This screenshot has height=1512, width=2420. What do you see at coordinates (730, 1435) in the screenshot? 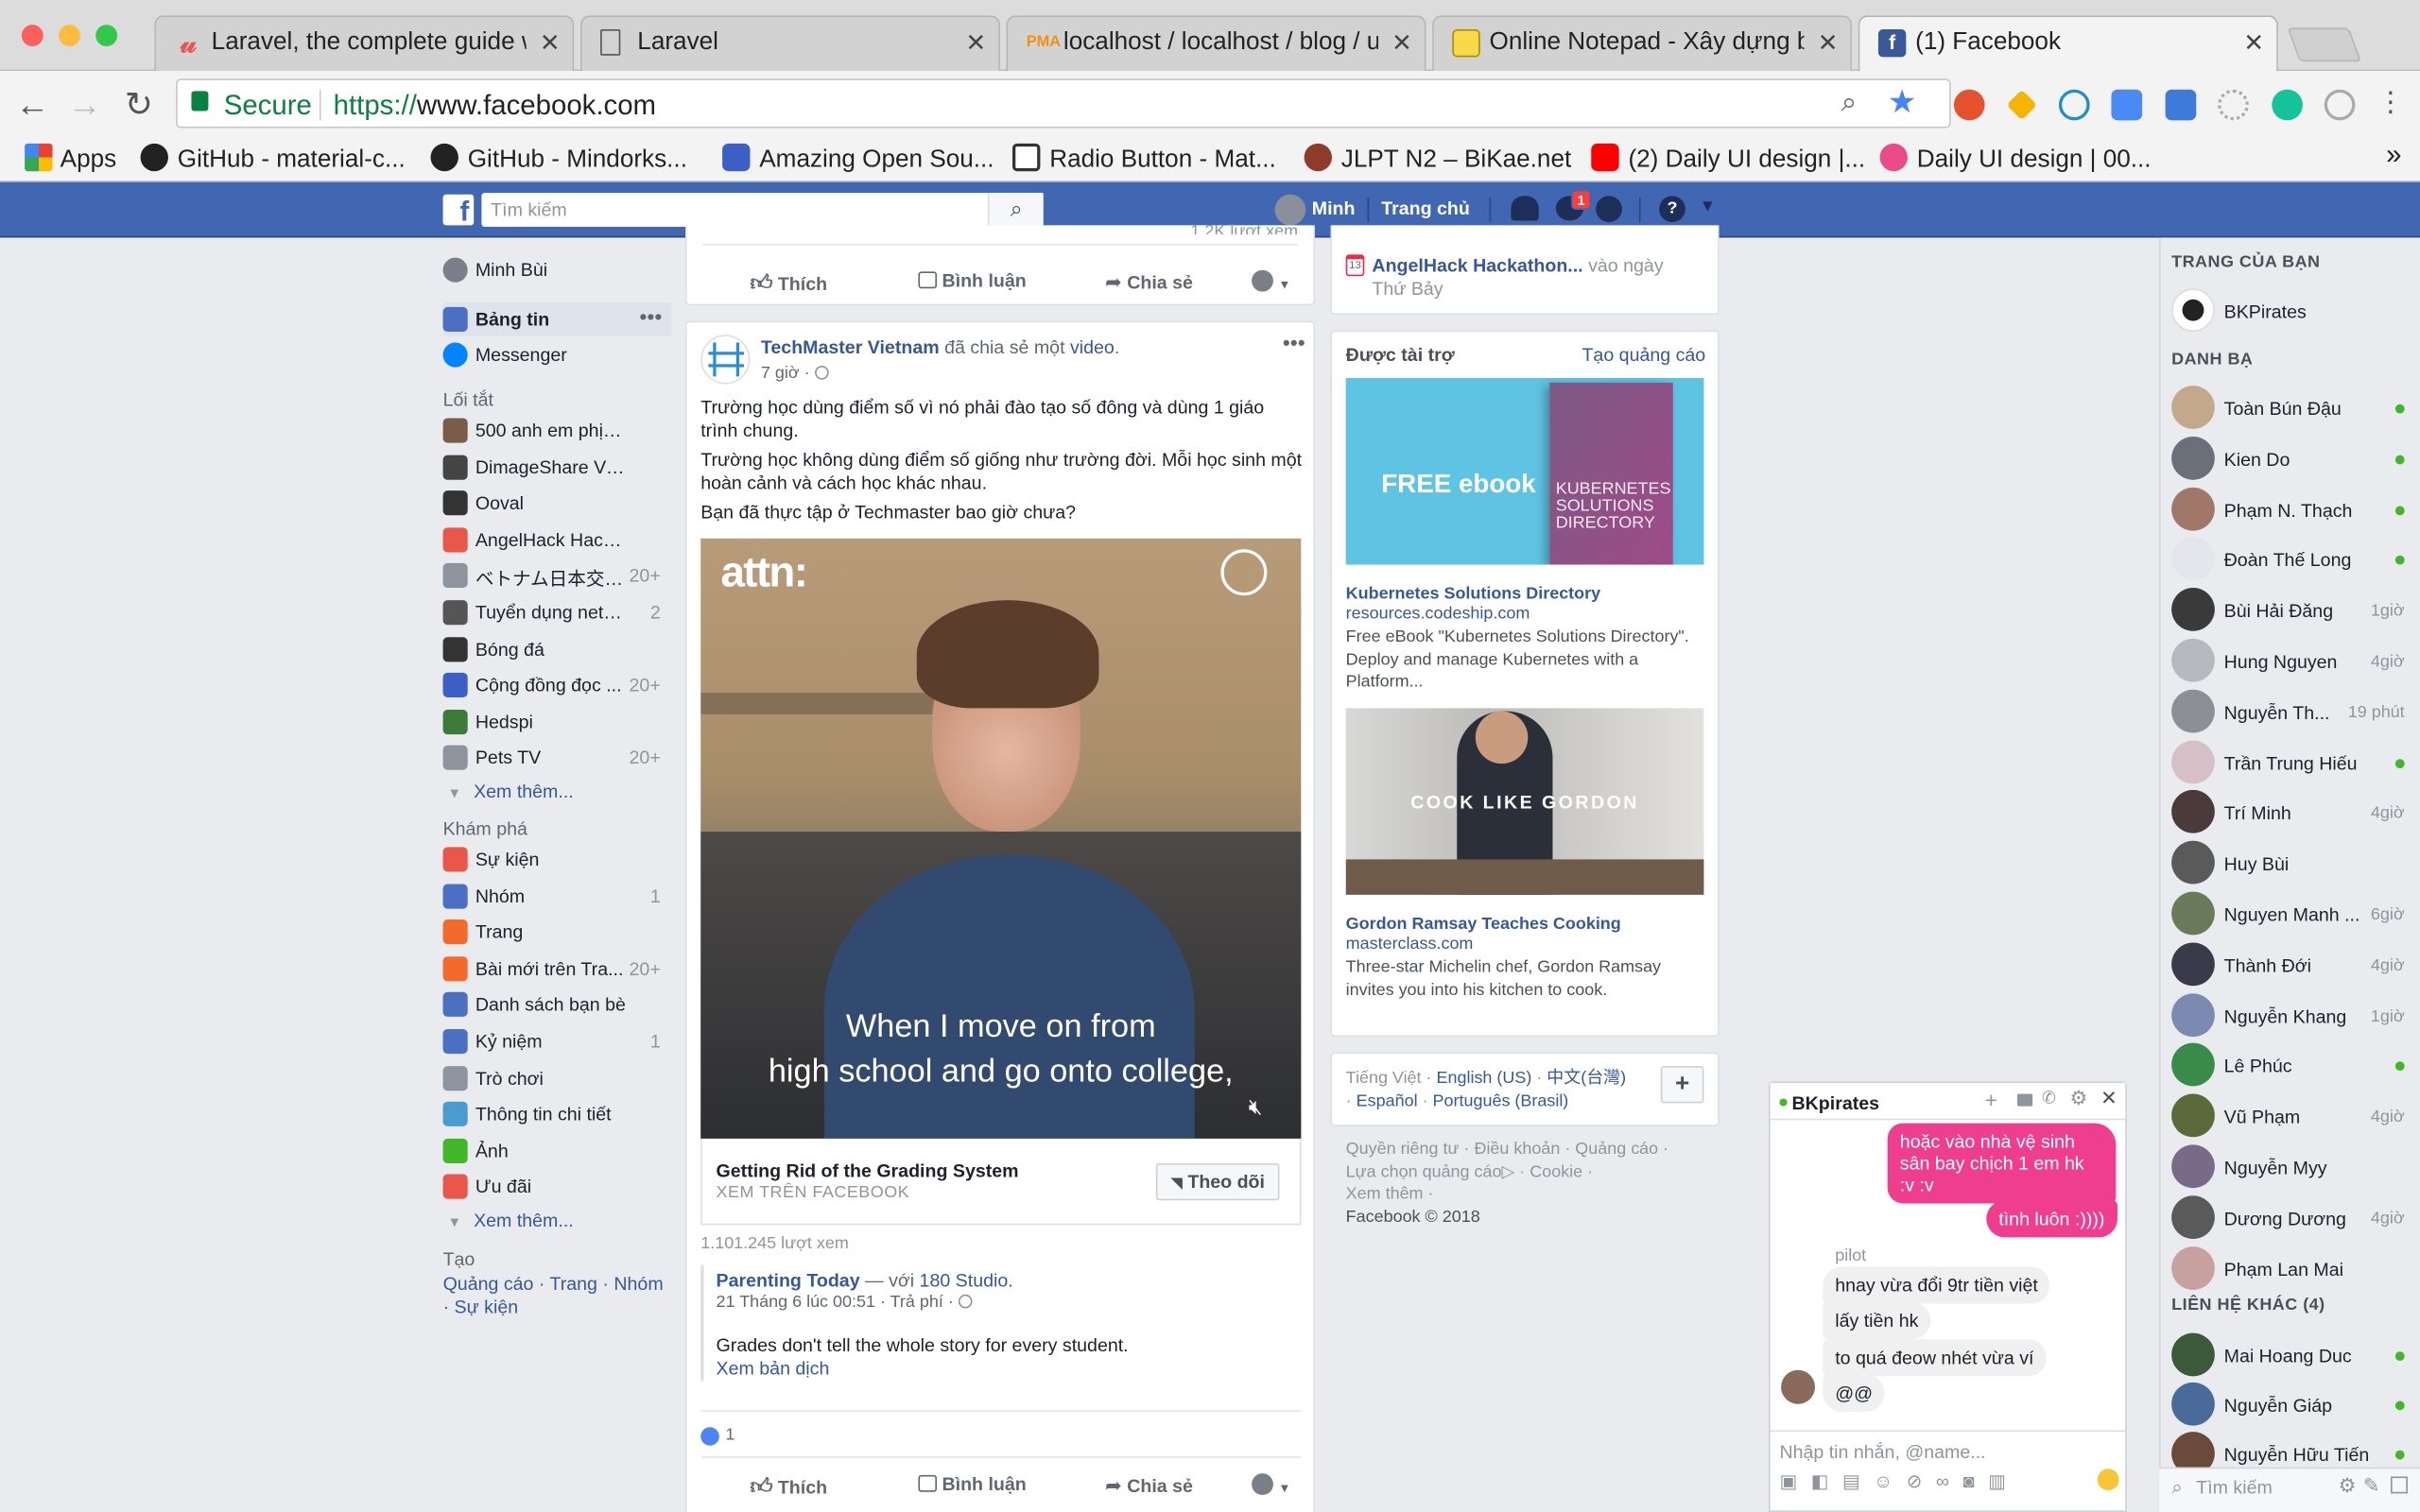
I see `reaction-count: 1` at bounding box center [730, 1435].